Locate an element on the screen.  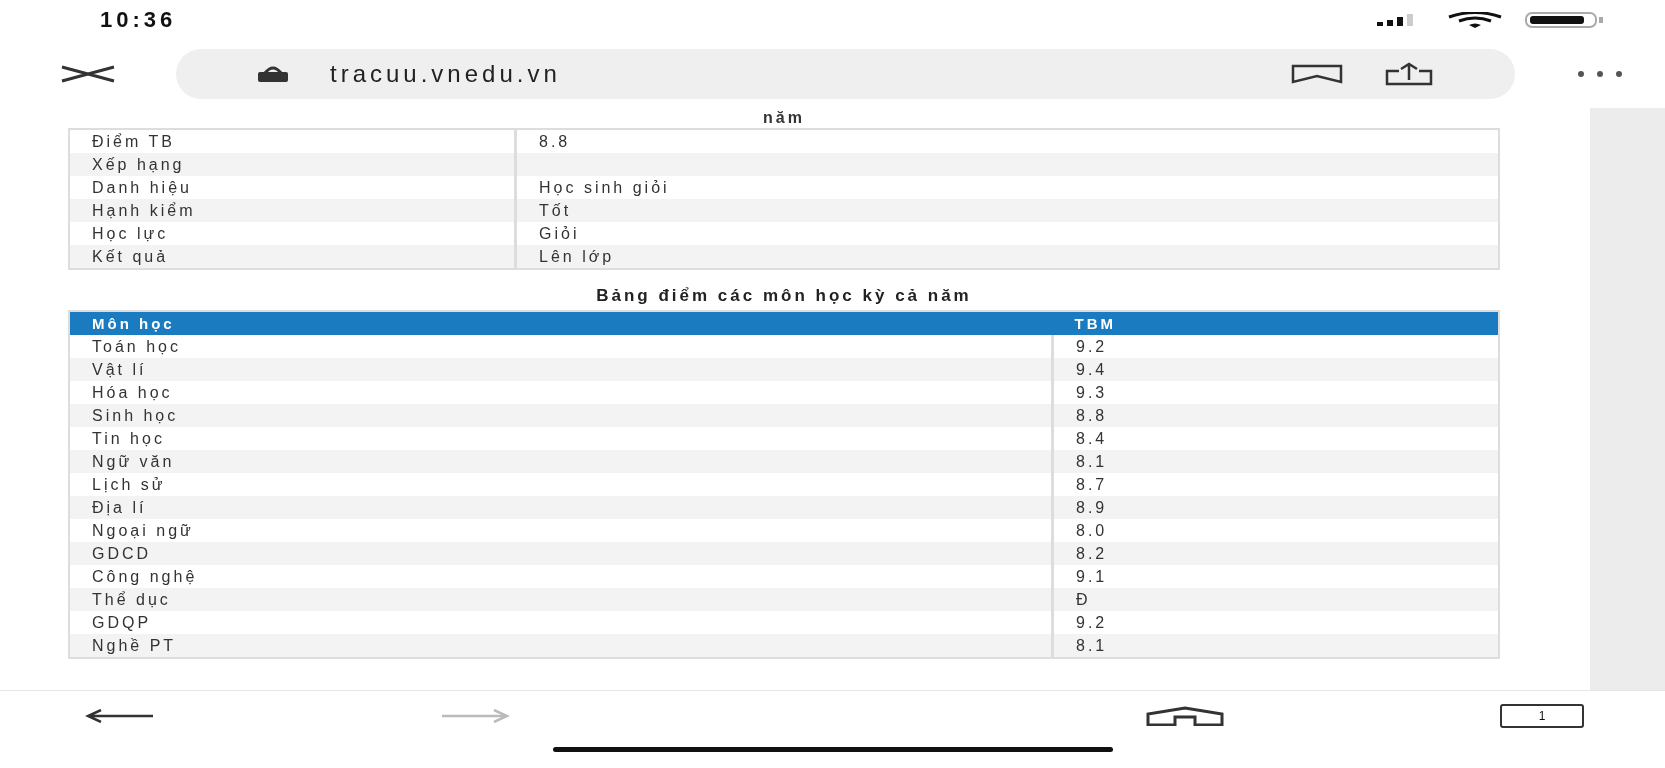
wifi-icon is located at coordinates (1475, 20).